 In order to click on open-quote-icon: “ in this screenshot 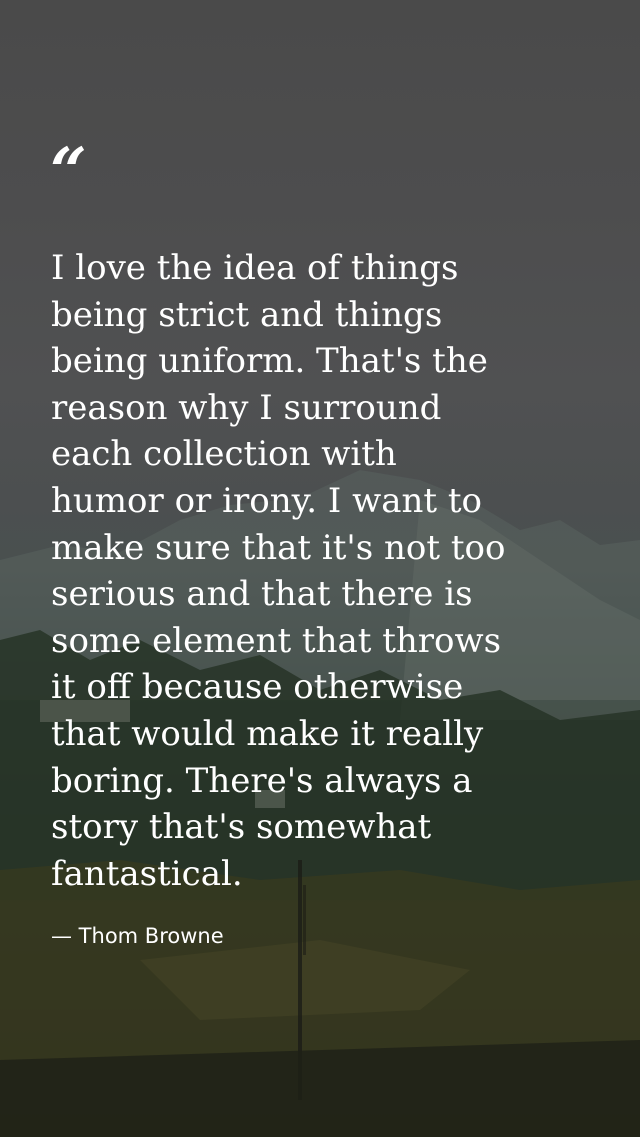, I will do `click(68, 171)`.